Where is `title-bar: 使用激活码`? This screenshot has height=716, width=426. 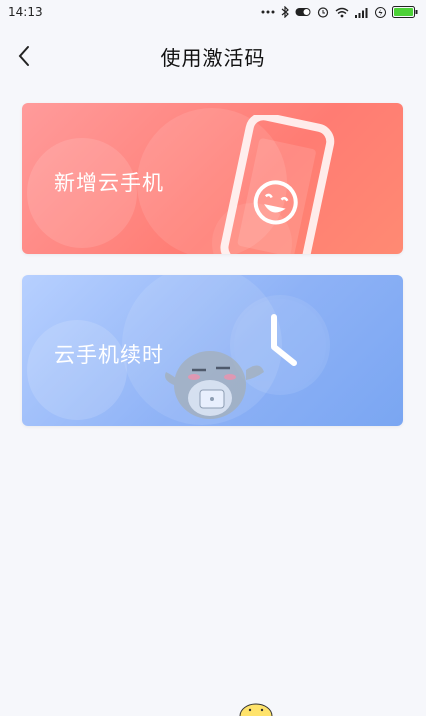
title-bar: 使用激活码 is located at coordinates (213, 56).